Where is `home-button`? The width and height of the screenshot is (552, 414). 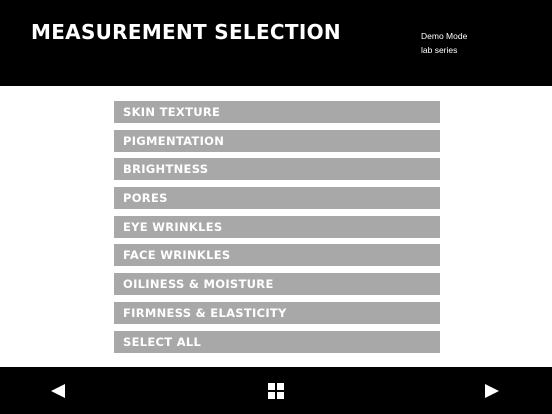 home-button is located at coordinates (276, 391).